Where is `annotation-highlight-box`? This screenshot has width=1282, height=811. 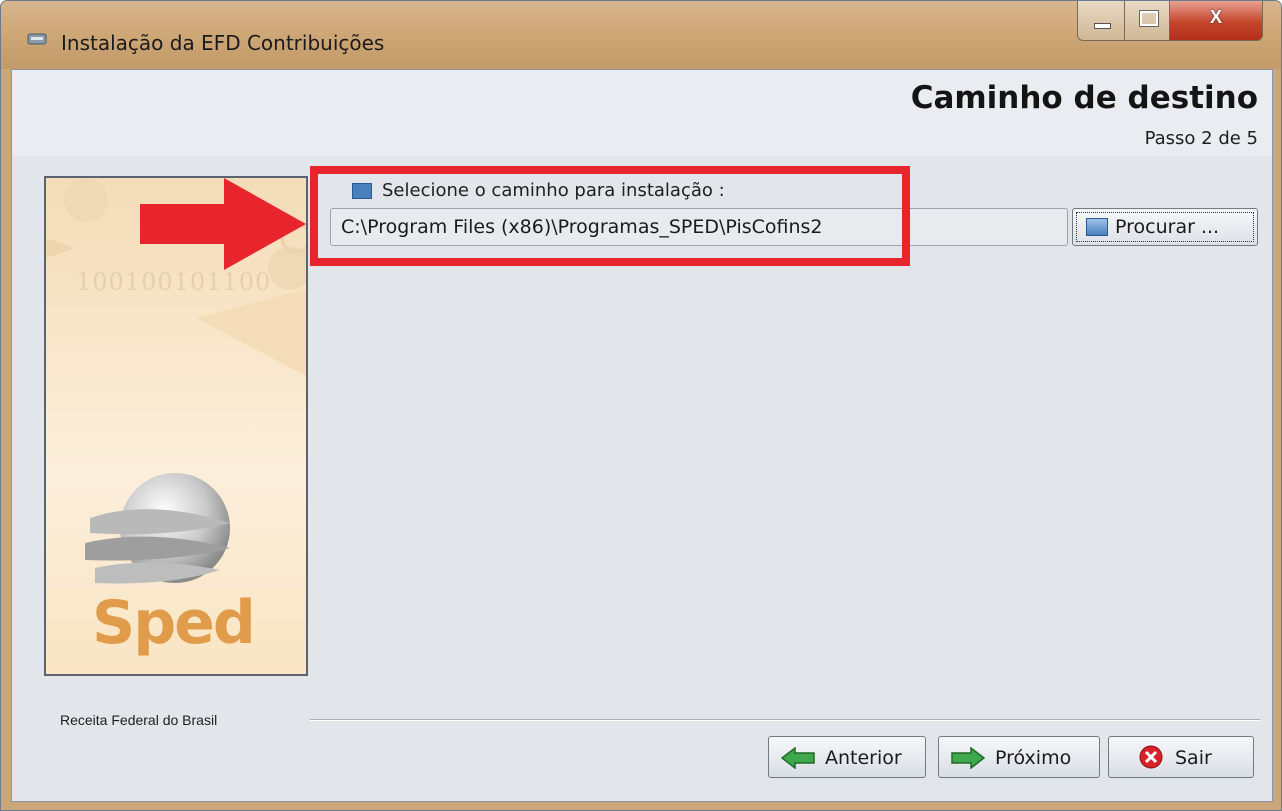
annotation-highlight-box is located at coordinates (610, 216).